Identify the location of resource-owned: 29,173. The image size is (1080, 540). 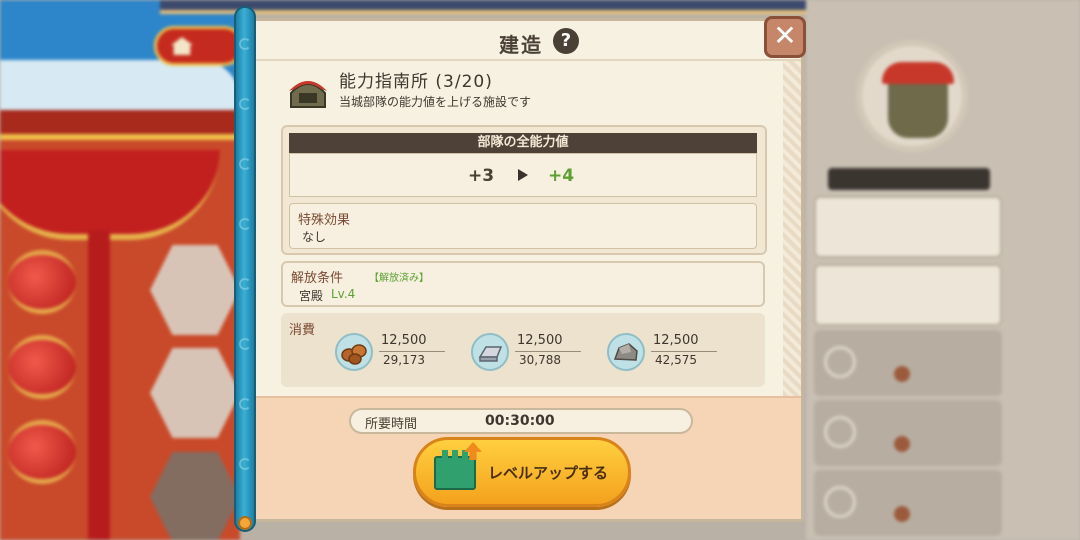
(404, 360).